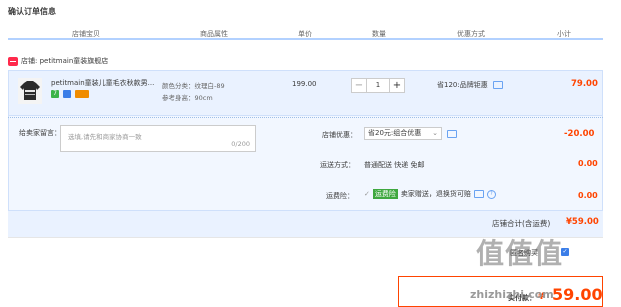 This screenshot has width=621, height=307. Describe the element at coordinates (305, 39) in the screenshot. I see `header-divider` at that location.